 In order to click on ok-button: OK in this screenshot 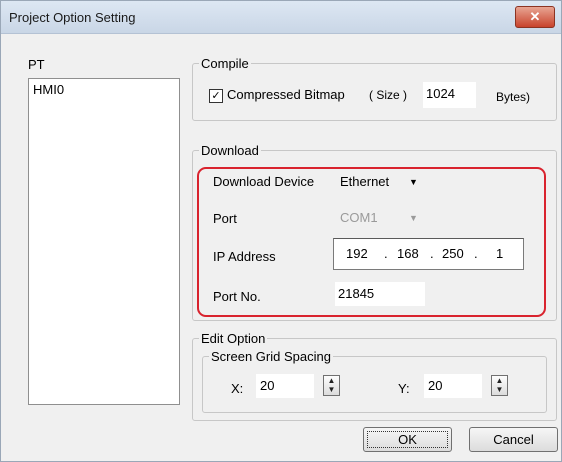, I will do `click(407, 439)`.